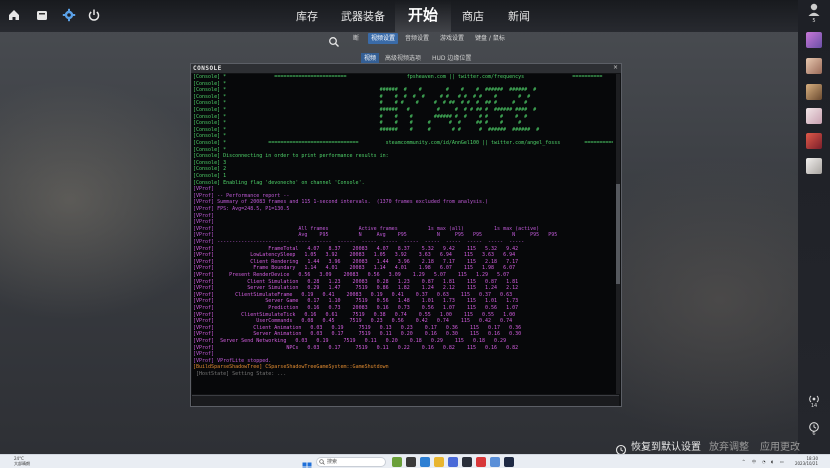  What do you see at coordinates (452, 38) in the screenshot?
I see `tab-game-settings: 游戏设置` at bounding box center [452, 38].